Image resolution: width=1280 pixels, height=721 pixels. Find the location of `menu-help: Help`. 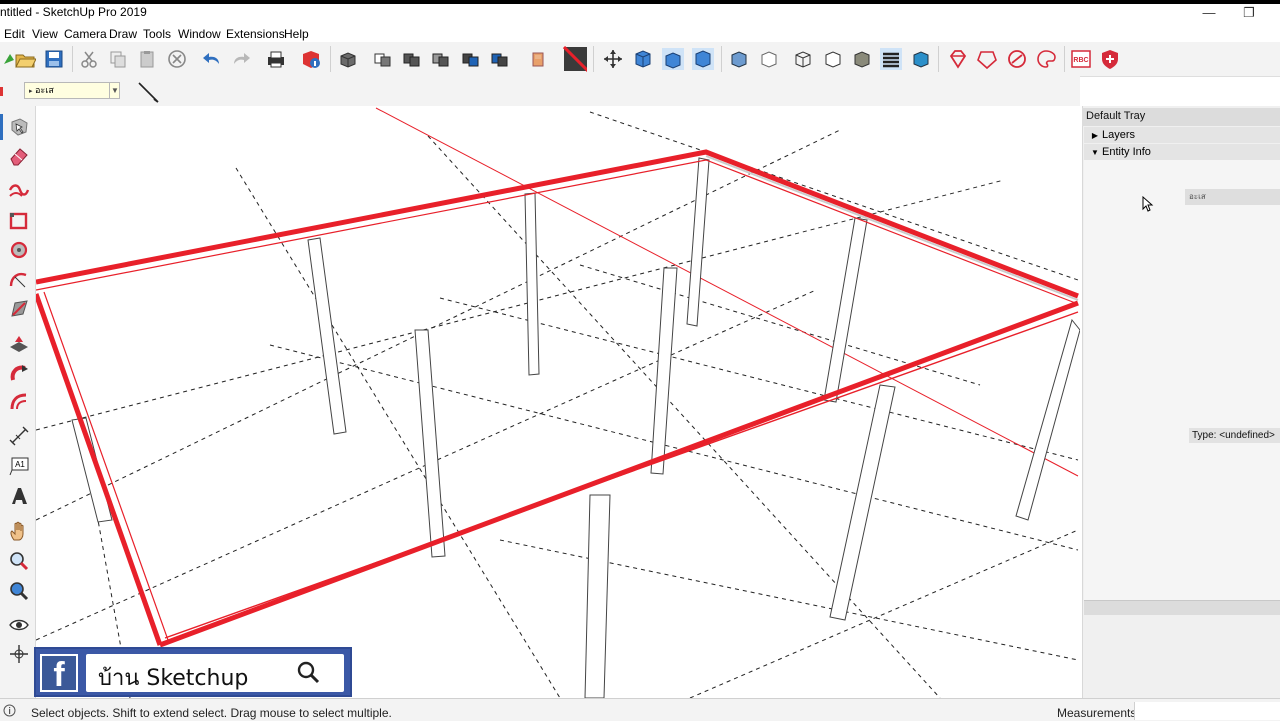

menu-help: Help is located at coordinates (296, 34).